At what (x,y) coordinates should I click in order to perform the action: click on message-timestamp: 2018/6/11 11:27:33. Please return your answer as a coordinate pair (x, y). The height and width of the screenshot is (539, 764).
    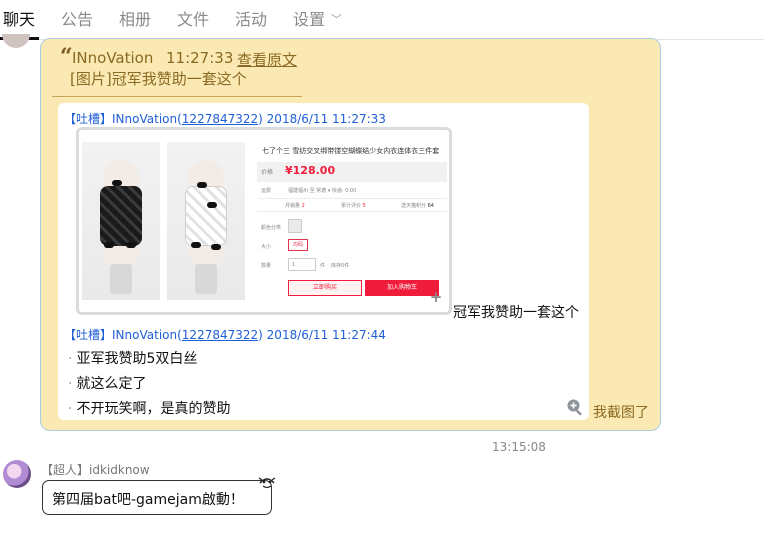
    Looking at the image, I should click on (326, 119).